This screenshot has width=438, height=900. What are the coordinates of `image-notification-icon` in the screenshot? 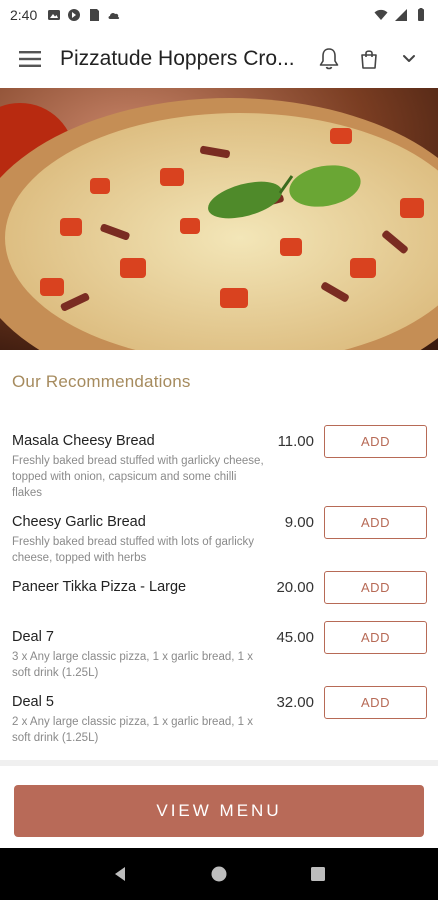 It's located at (54, 15).